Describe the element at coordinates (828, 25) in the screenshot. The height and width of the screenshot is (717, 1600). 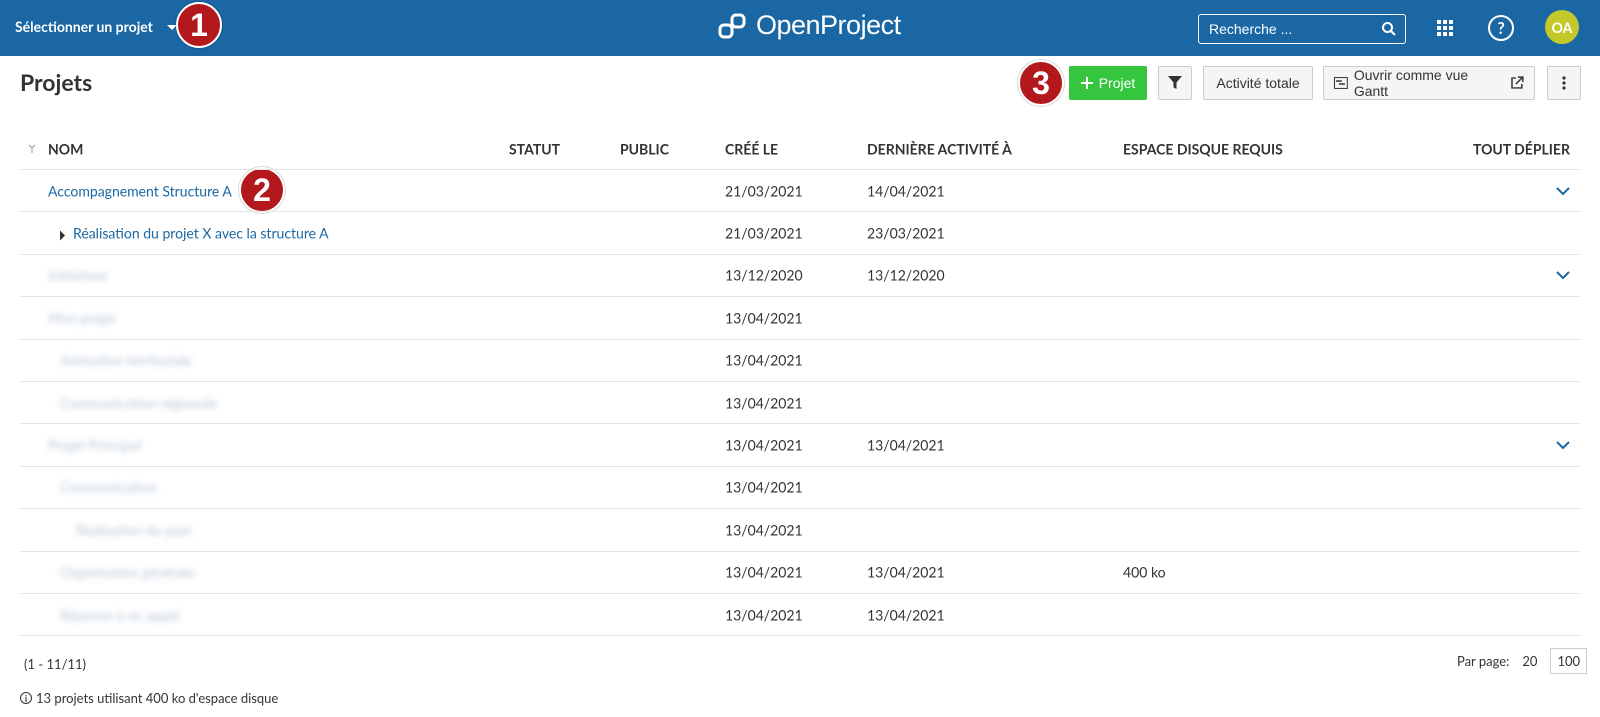
I see `logo-text: OpenProject` at that location.